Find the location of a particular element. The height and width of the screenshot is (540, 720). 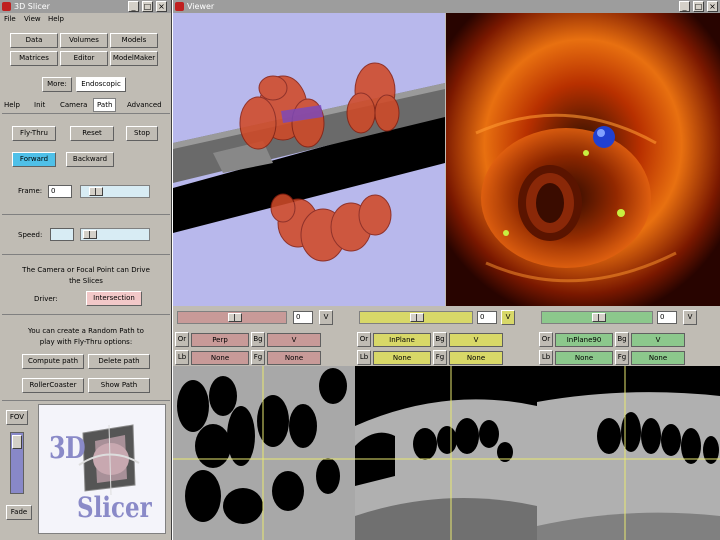

module-models-button: Models is located at coordinates (134, 40).